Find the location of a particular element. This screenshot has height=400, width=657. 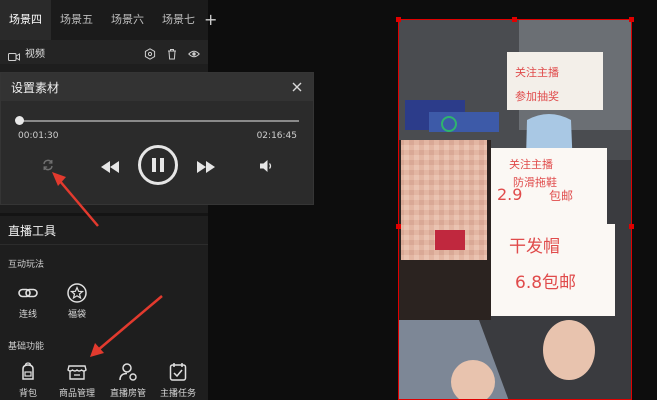

tool-task-button: 主播任务 is located at coordinates (178, 380).